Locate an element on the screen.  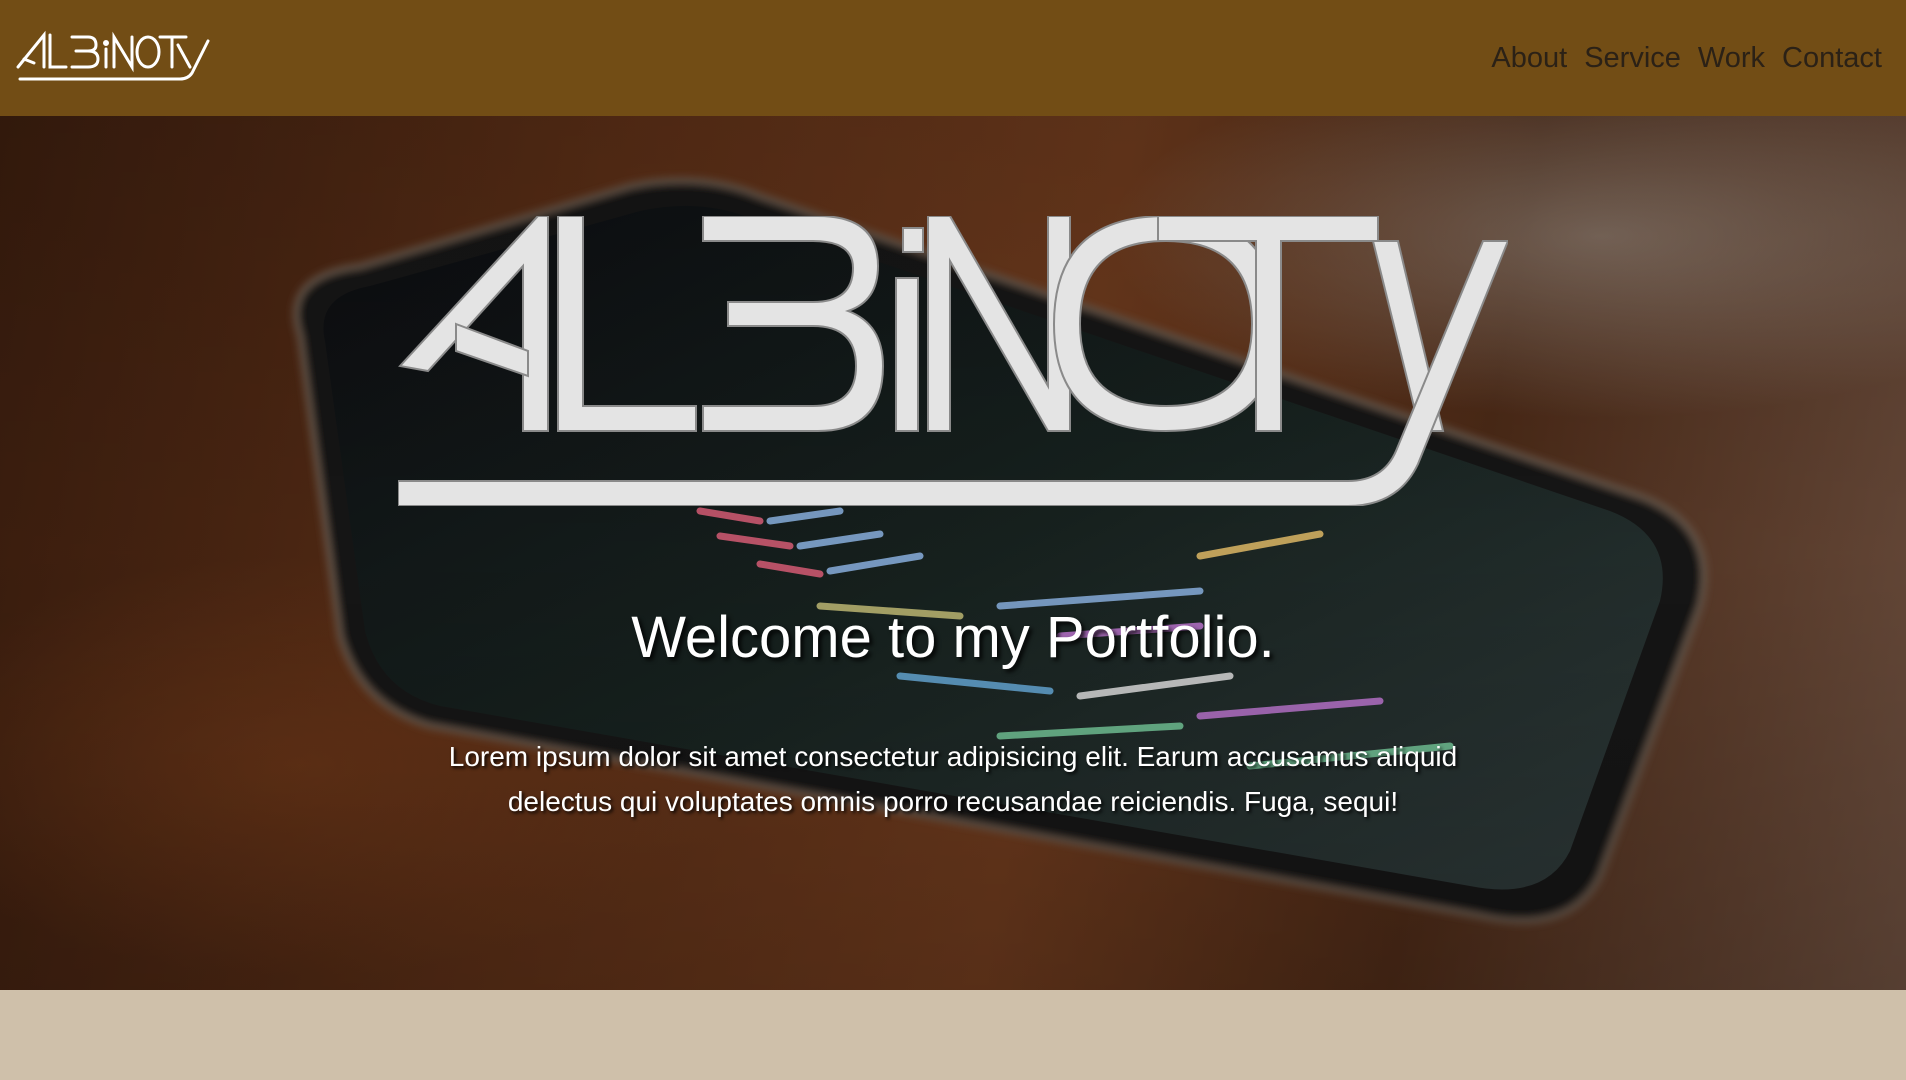
hero-title: Welcome to my Portfolio. is located at coordinates (953, 637).